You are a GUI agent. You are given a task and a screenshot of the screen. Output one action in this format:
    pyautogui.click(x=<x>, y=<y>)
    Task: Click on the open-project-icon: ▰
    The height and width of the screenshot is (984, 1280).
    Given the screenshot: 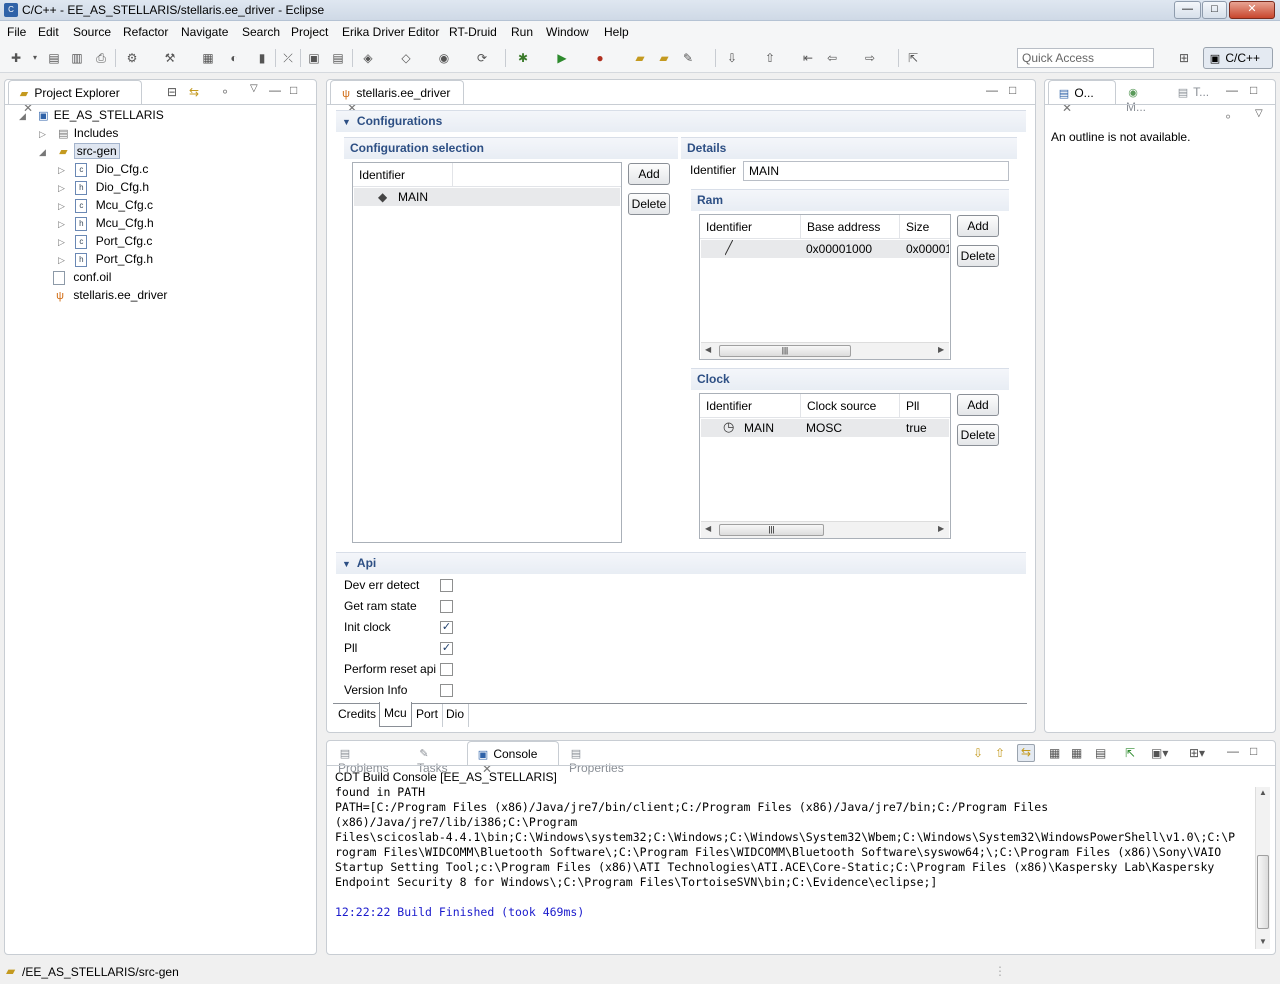 What is the action you would take?
    pyautogui.click(x=664, y=58)
    